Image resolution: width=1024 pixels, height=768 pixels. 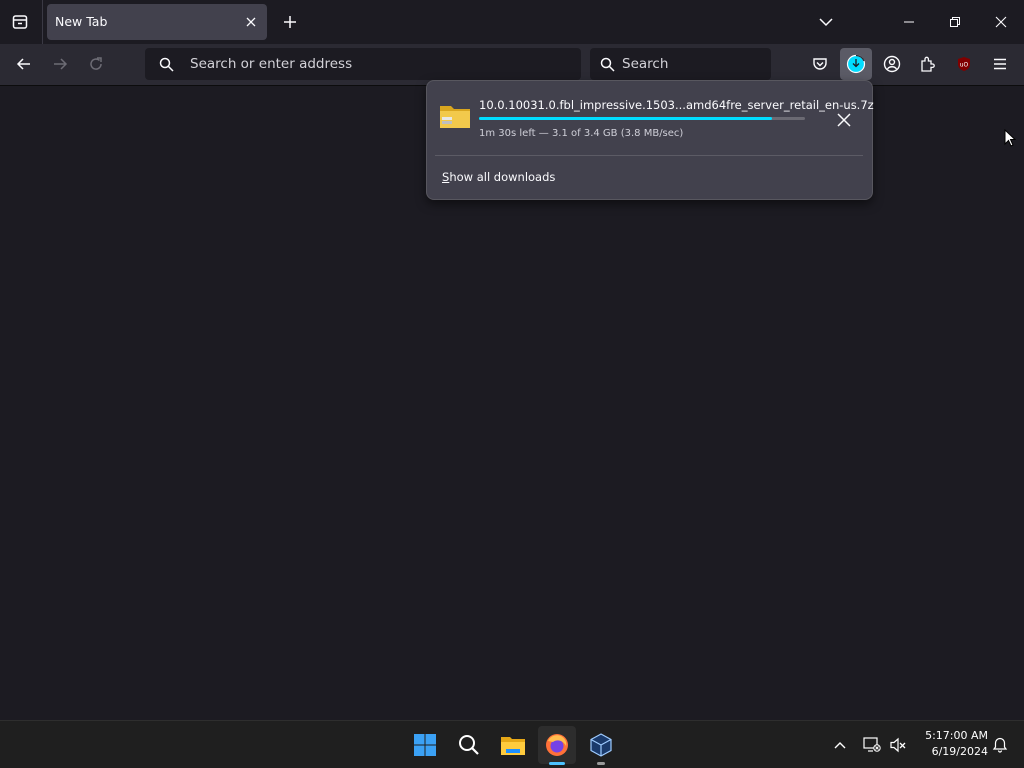 I want to click on downloads-icon, so click(x=856, y=64).